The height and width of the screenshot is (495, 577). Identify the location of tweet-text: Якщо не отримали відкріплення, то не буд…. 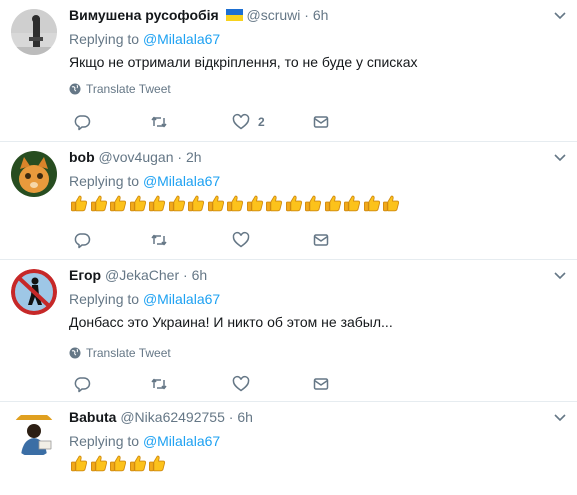
(243, 62).